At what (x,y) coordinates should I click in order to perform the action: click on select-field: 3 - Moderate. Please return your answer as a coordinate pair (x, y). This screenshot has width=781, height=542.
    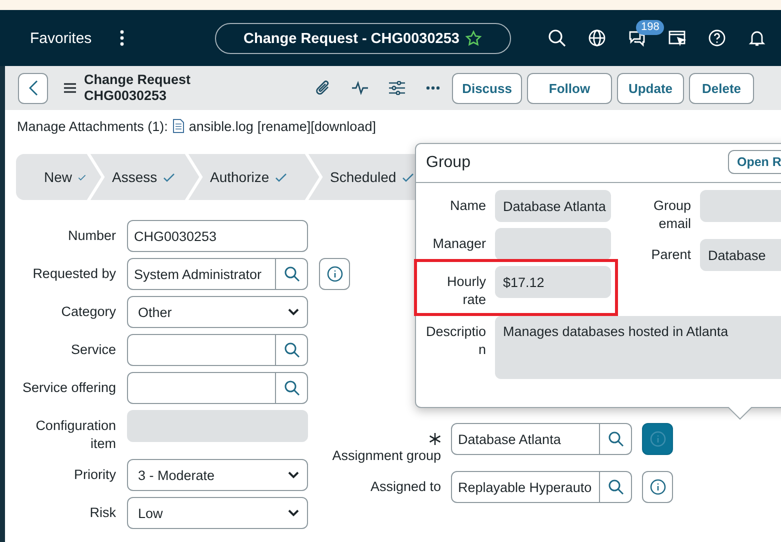
    Looking at the image, I should click on (217, 475).